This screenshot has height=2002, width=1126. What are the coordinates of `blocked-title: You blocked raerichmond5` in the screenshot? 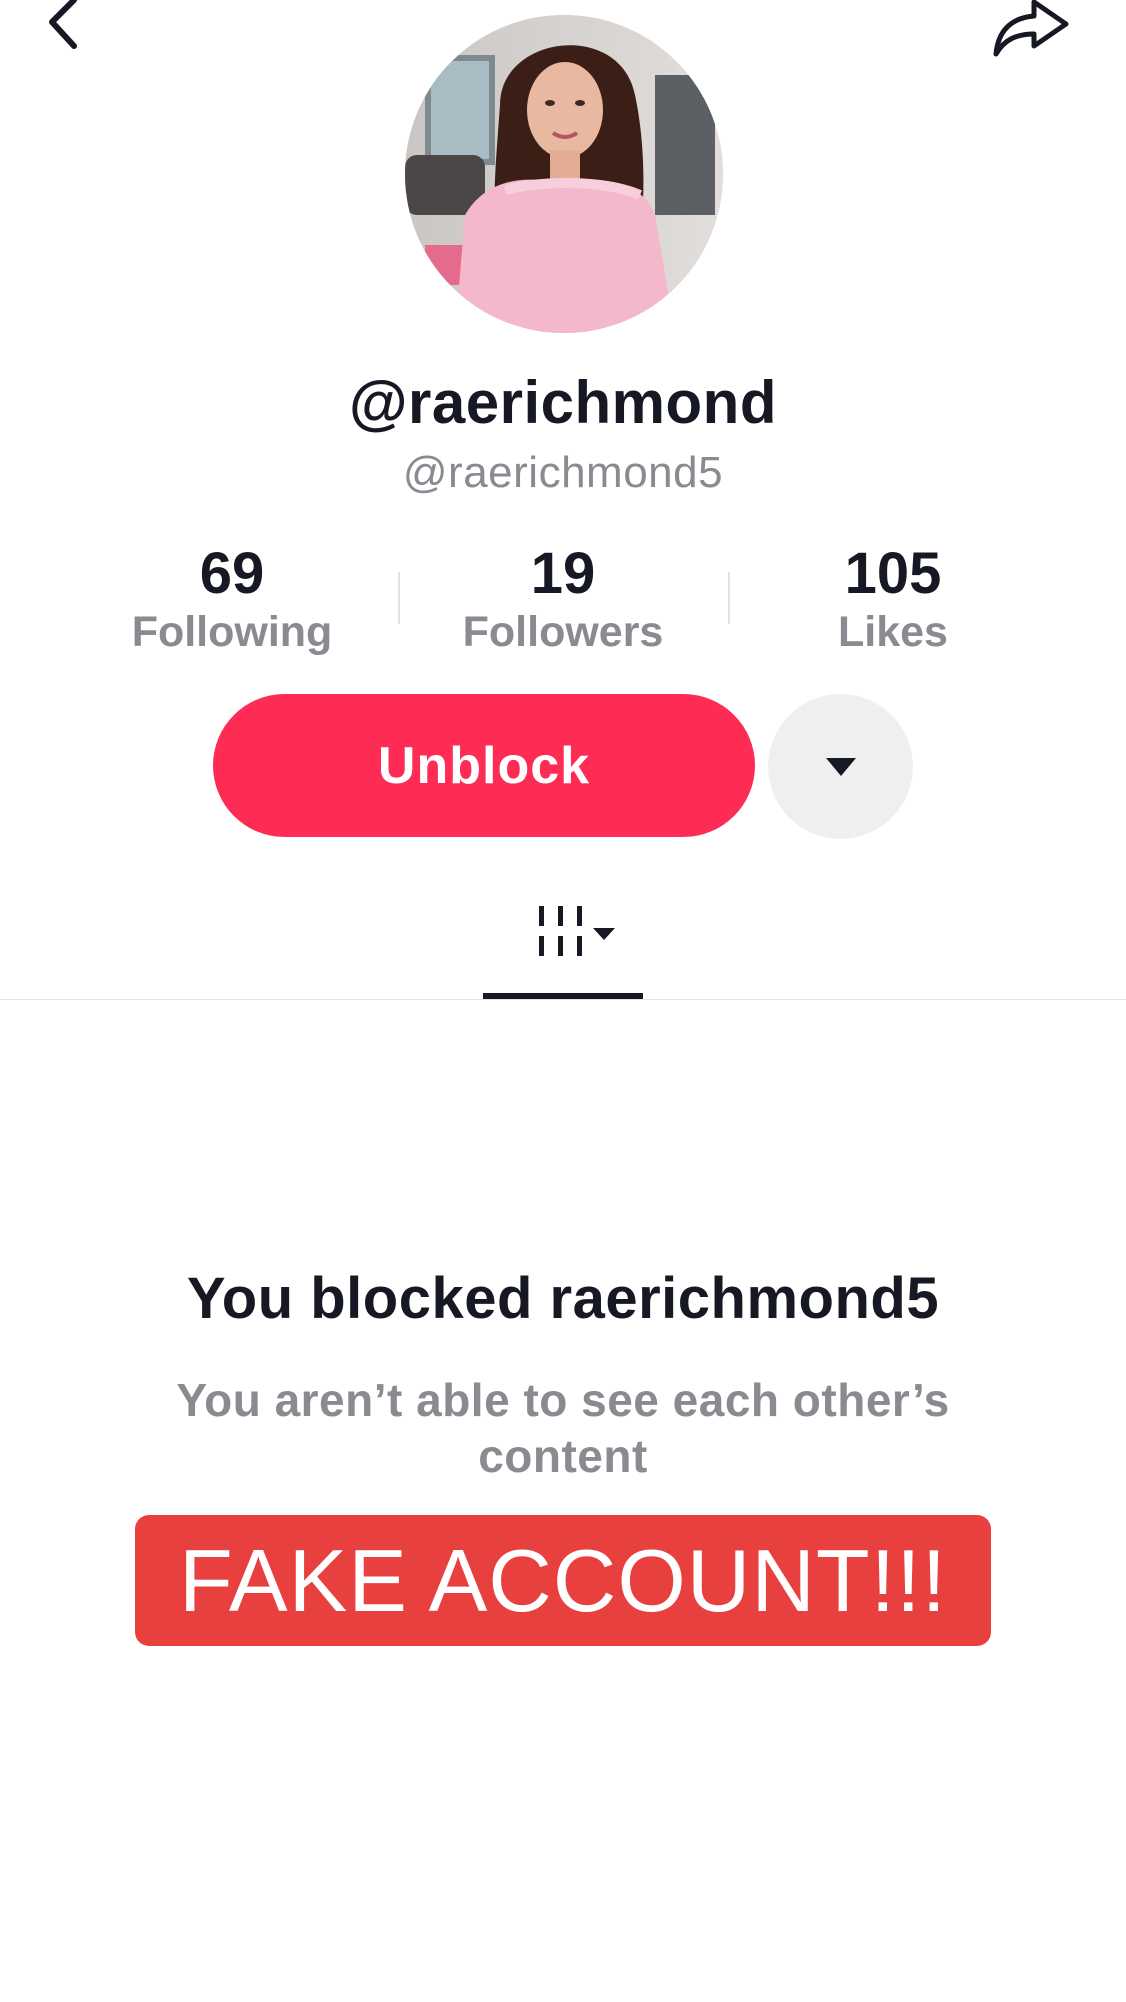 It's located at (563, 1298).